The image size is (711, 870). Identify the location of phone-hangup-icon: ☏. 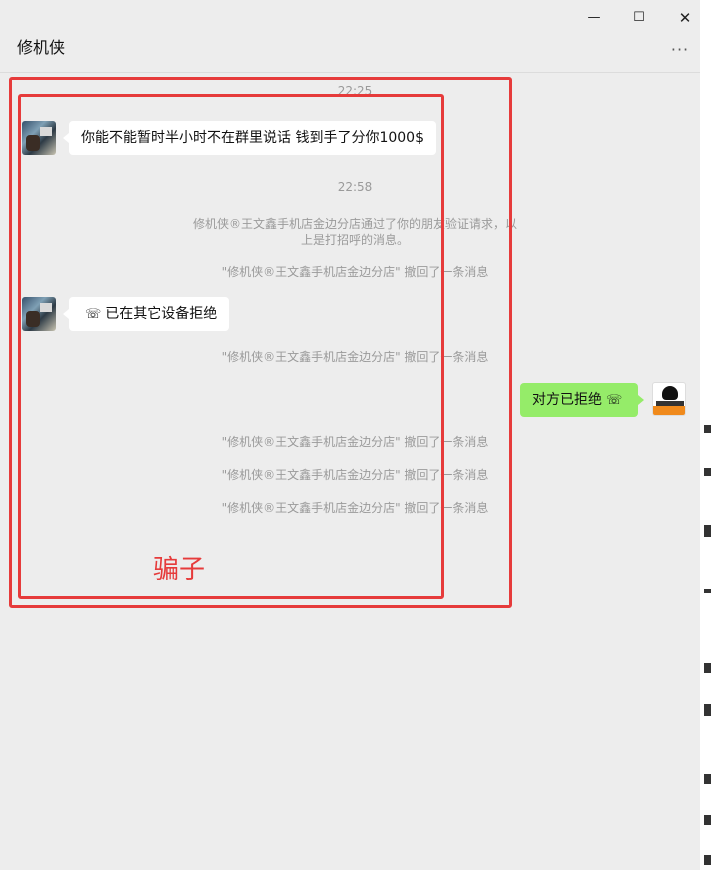
(614, 400).